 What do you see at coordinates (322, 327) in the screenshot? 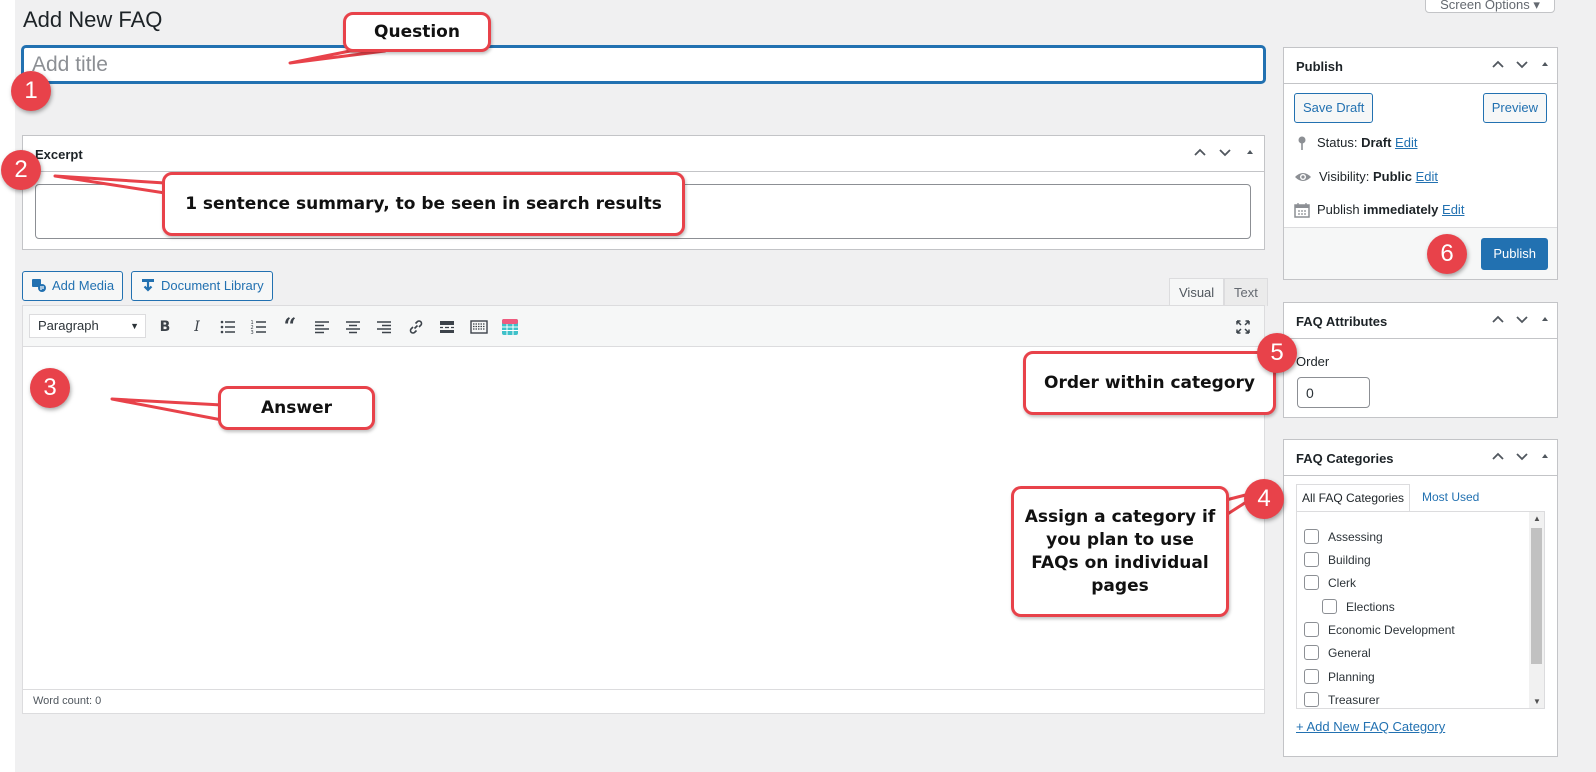
I see `align-left-icon` at bounding box center [322, 327].